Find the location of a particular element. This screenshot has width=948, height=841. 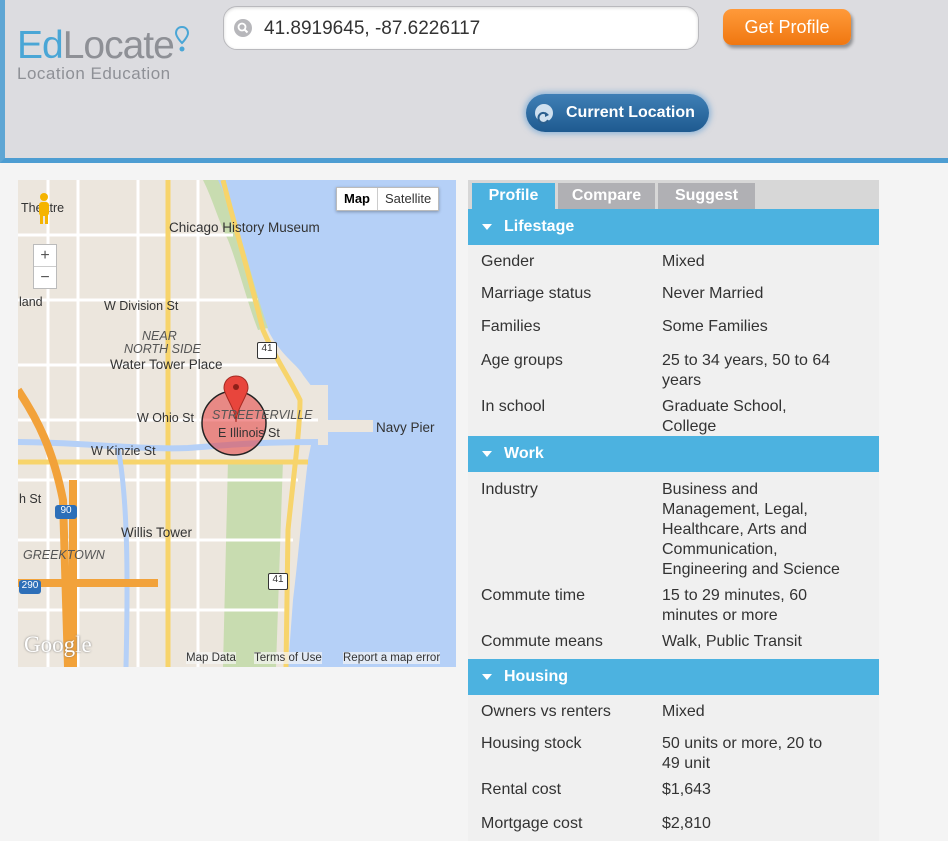

map-label-division-st: W Division St is located at coordinates (141, 306).